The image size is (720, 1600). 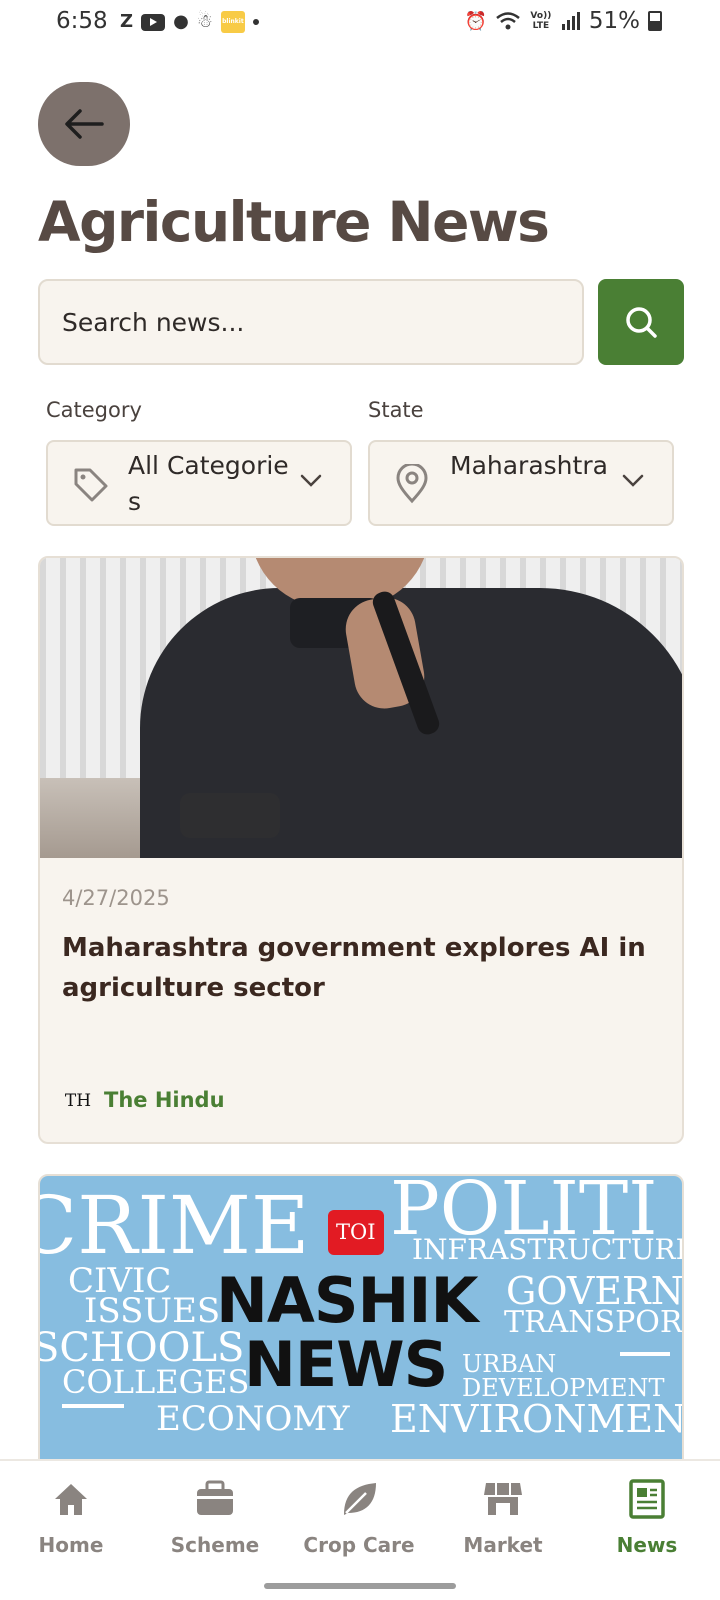 What do you see at coordinates (359, 1517) in the screenshot?
I see `nav-crop-care: Crop Care` at bounding box center [359, 1517].